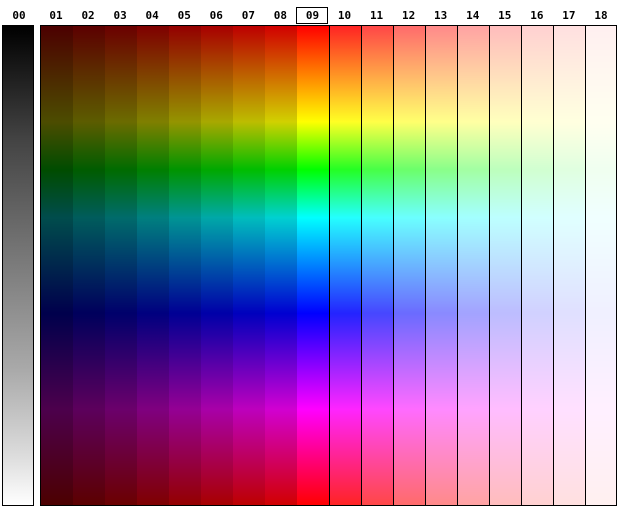 This screenshot has width=640, height=512. I want to click on column-label-08: 08, so click(280, 15).